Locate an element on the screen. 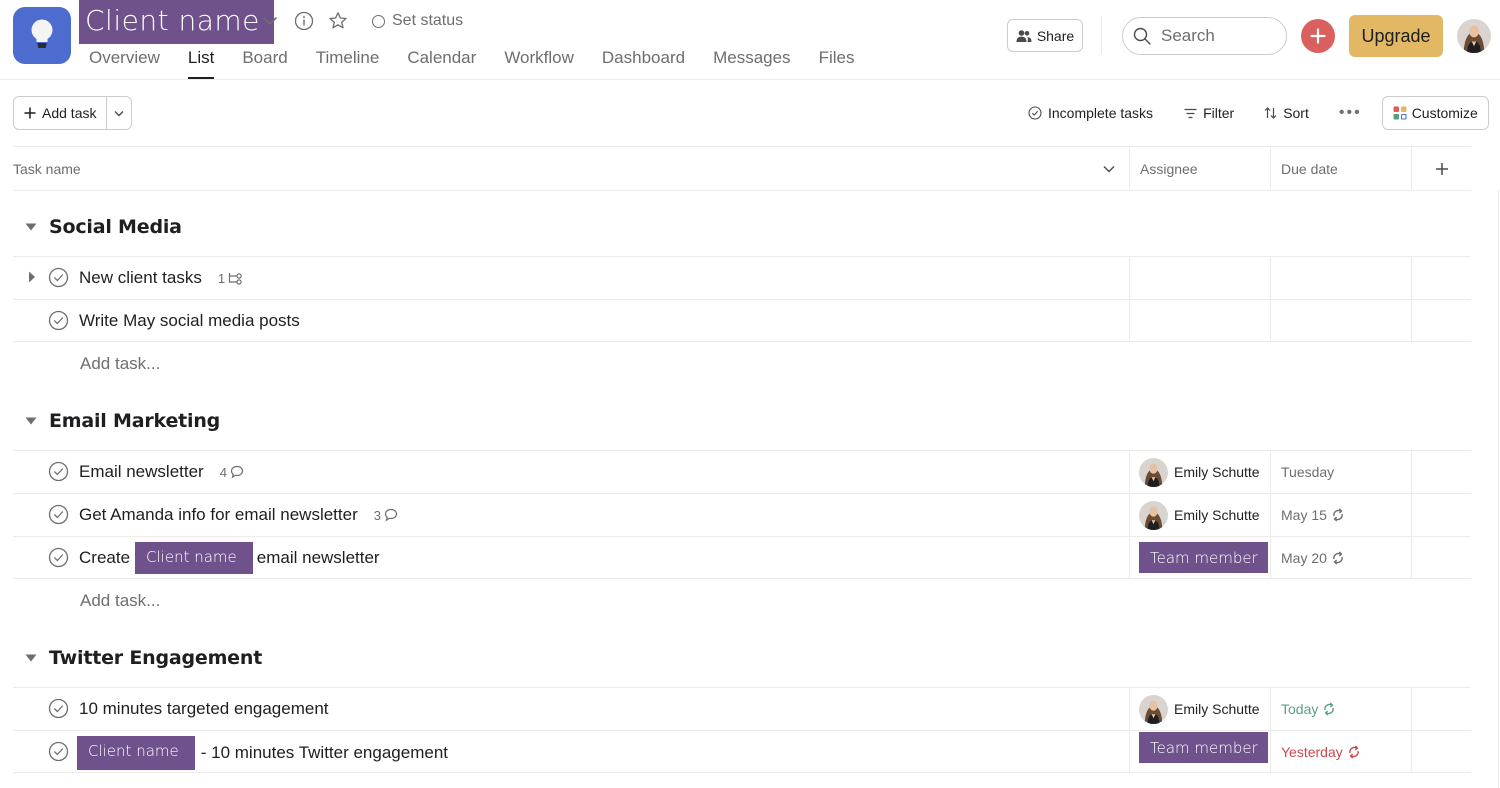  column-header-row: Task name Assignee Due date is located at coordinates (742, 168).